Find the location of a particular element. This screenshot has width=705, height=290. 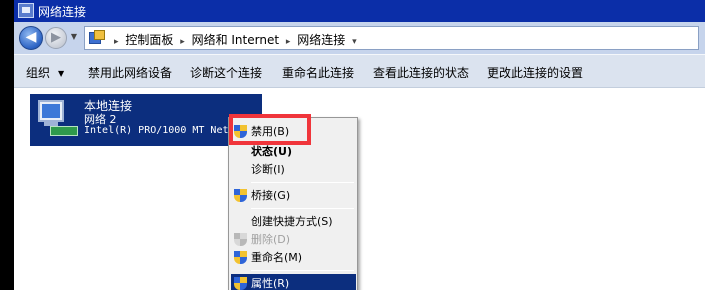

disable-device-button: 禁用此网络设备 is located at coordinates (130, 72).